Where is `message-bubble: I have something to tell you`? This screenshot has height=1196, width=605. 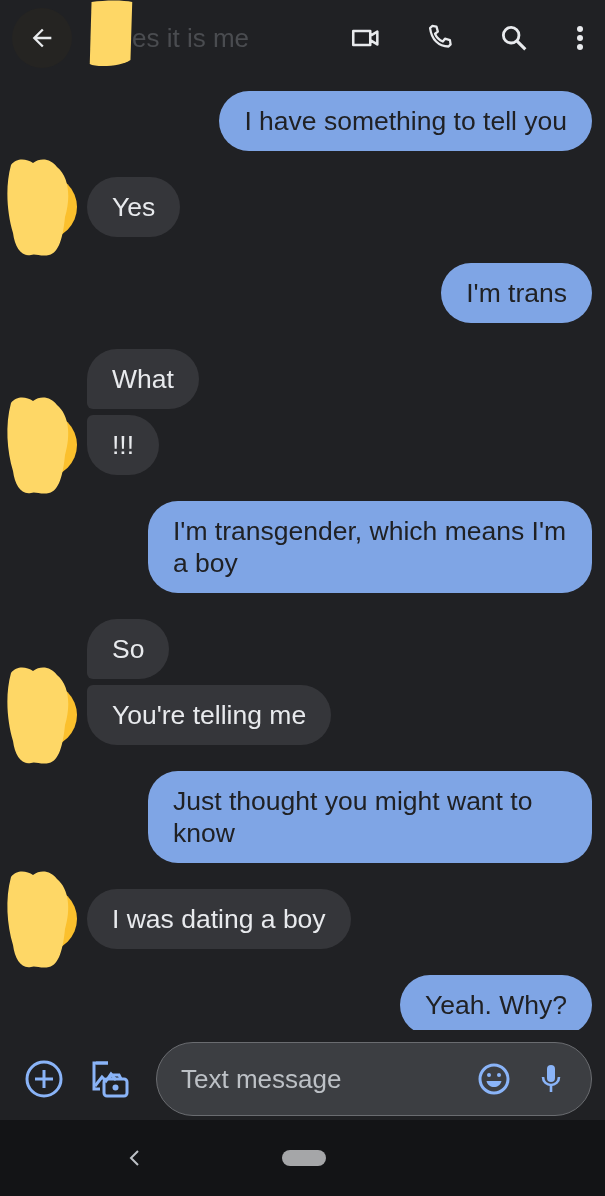 message-bubble: I have something to tell you is located at coordinates (405, 121).